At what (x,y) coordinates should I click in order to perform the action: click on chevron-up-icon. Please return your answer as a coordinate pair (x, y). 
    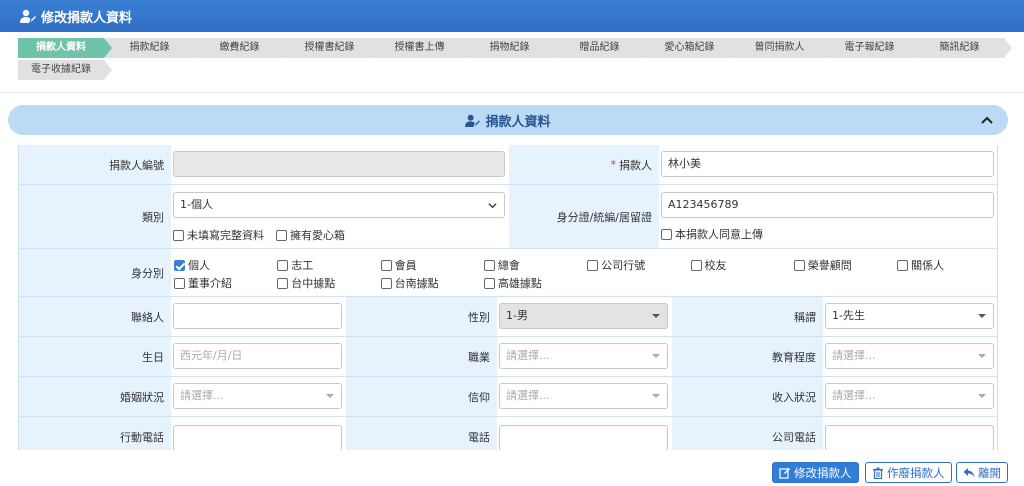
    Looking at the image, I should click on (987, 120).